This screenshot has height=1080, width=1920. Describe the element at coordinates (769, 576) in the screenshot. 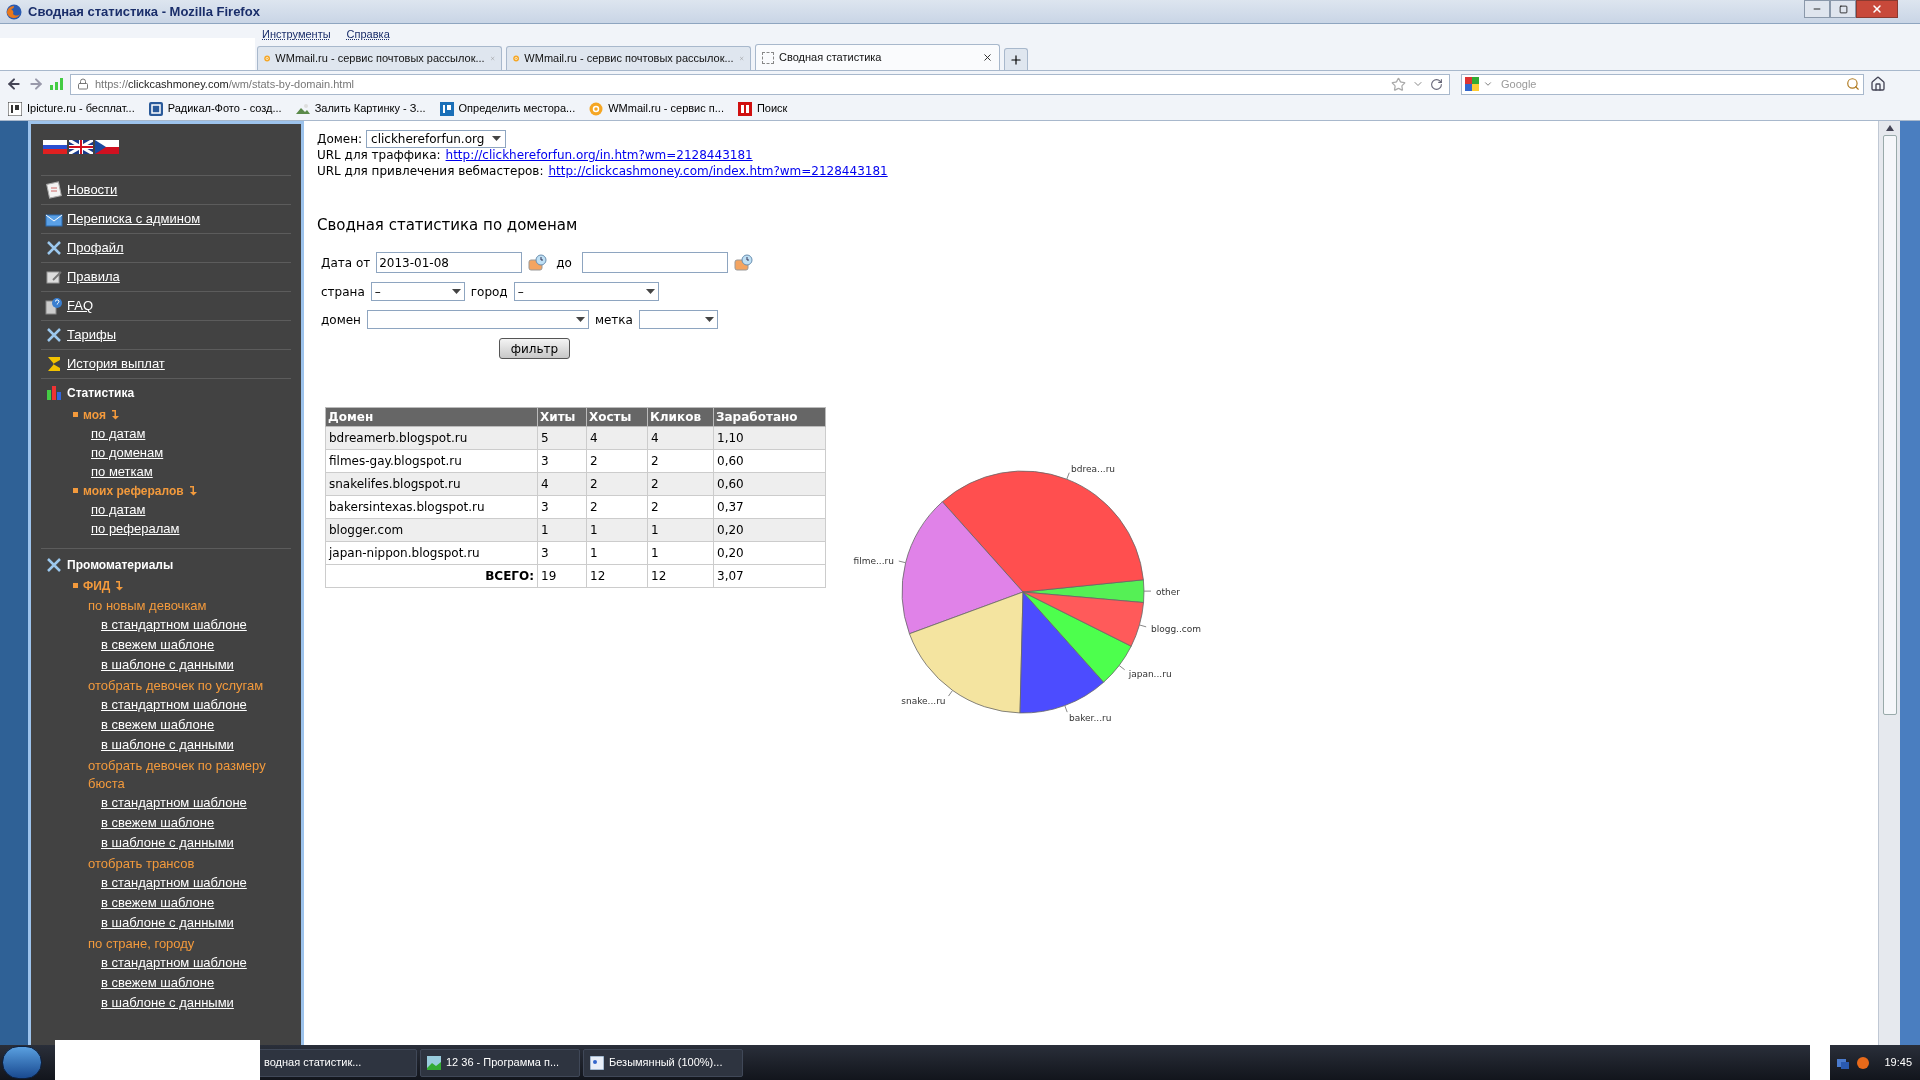

I see `table-cell: 3,07` at that location.